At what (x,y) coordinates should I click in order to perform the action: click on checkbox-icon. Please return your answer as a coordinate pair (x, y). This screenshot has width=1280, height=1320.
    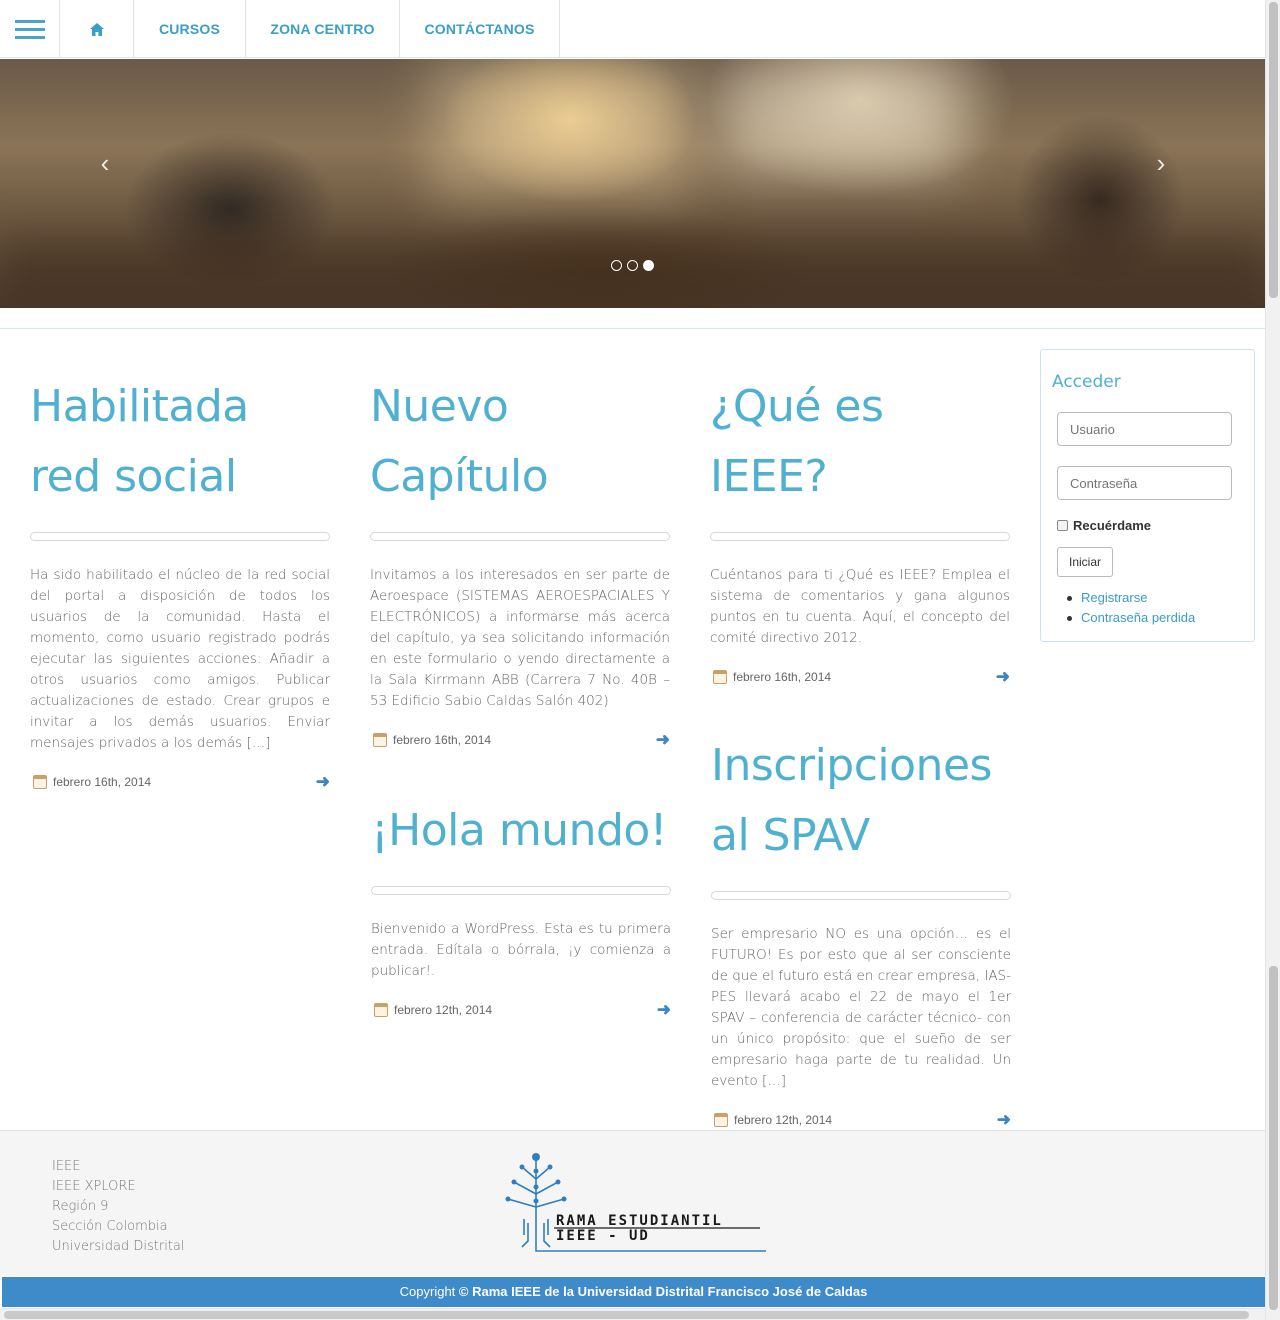
    Looking at the image, I should click on (1062, 525).